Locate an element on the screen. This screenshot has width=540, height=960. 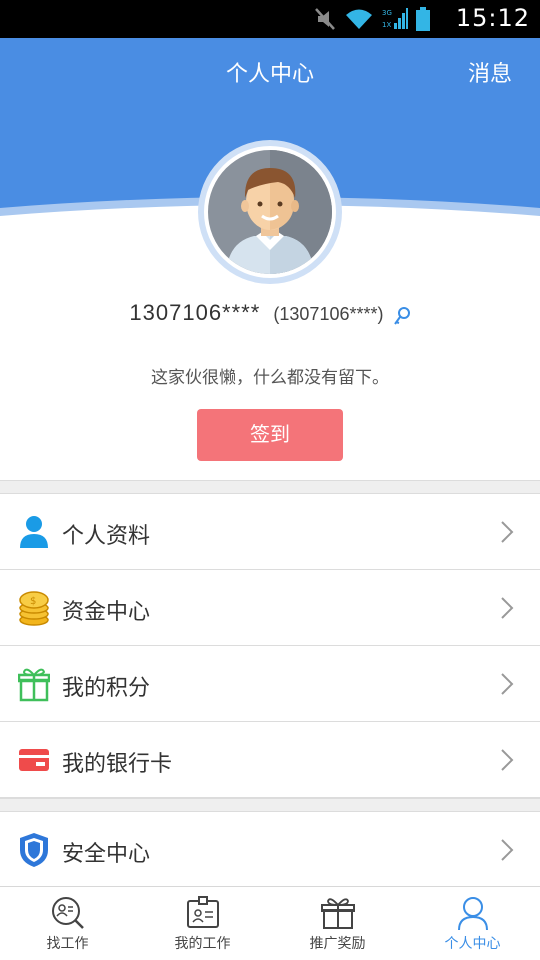
tab-label: 推广奖励 is located at coordinates (337, 944).